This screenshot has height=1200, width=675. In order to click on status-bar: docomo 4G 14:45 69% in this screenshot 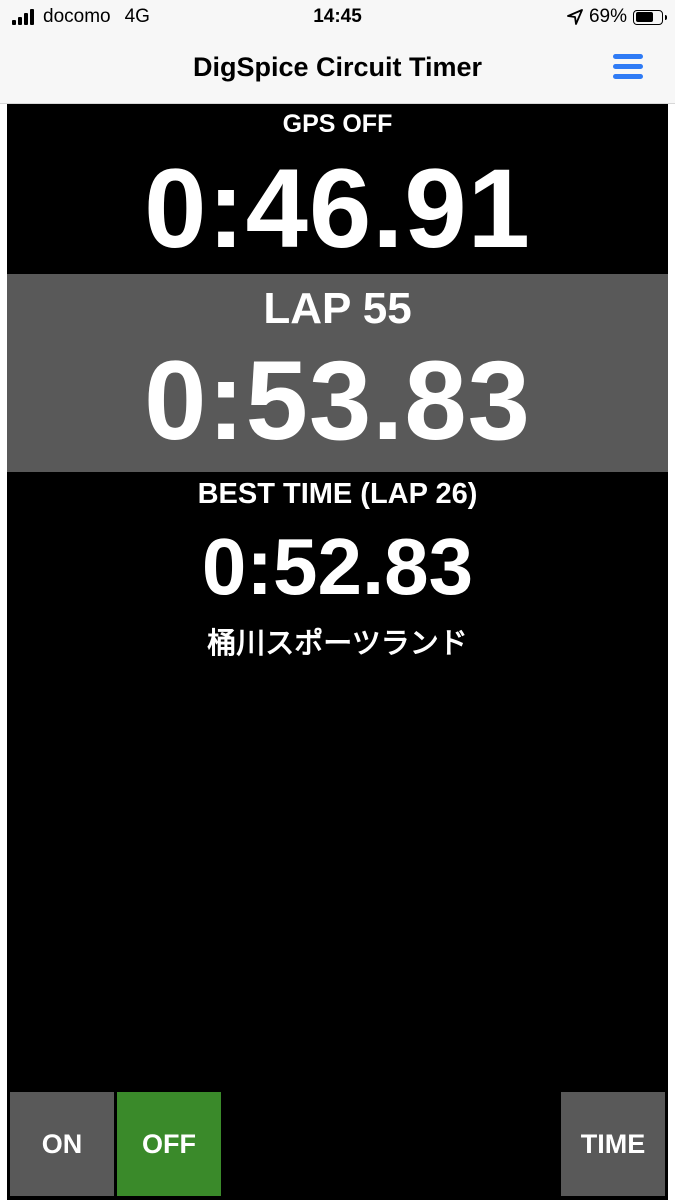, I will do `click(337, 18)`.